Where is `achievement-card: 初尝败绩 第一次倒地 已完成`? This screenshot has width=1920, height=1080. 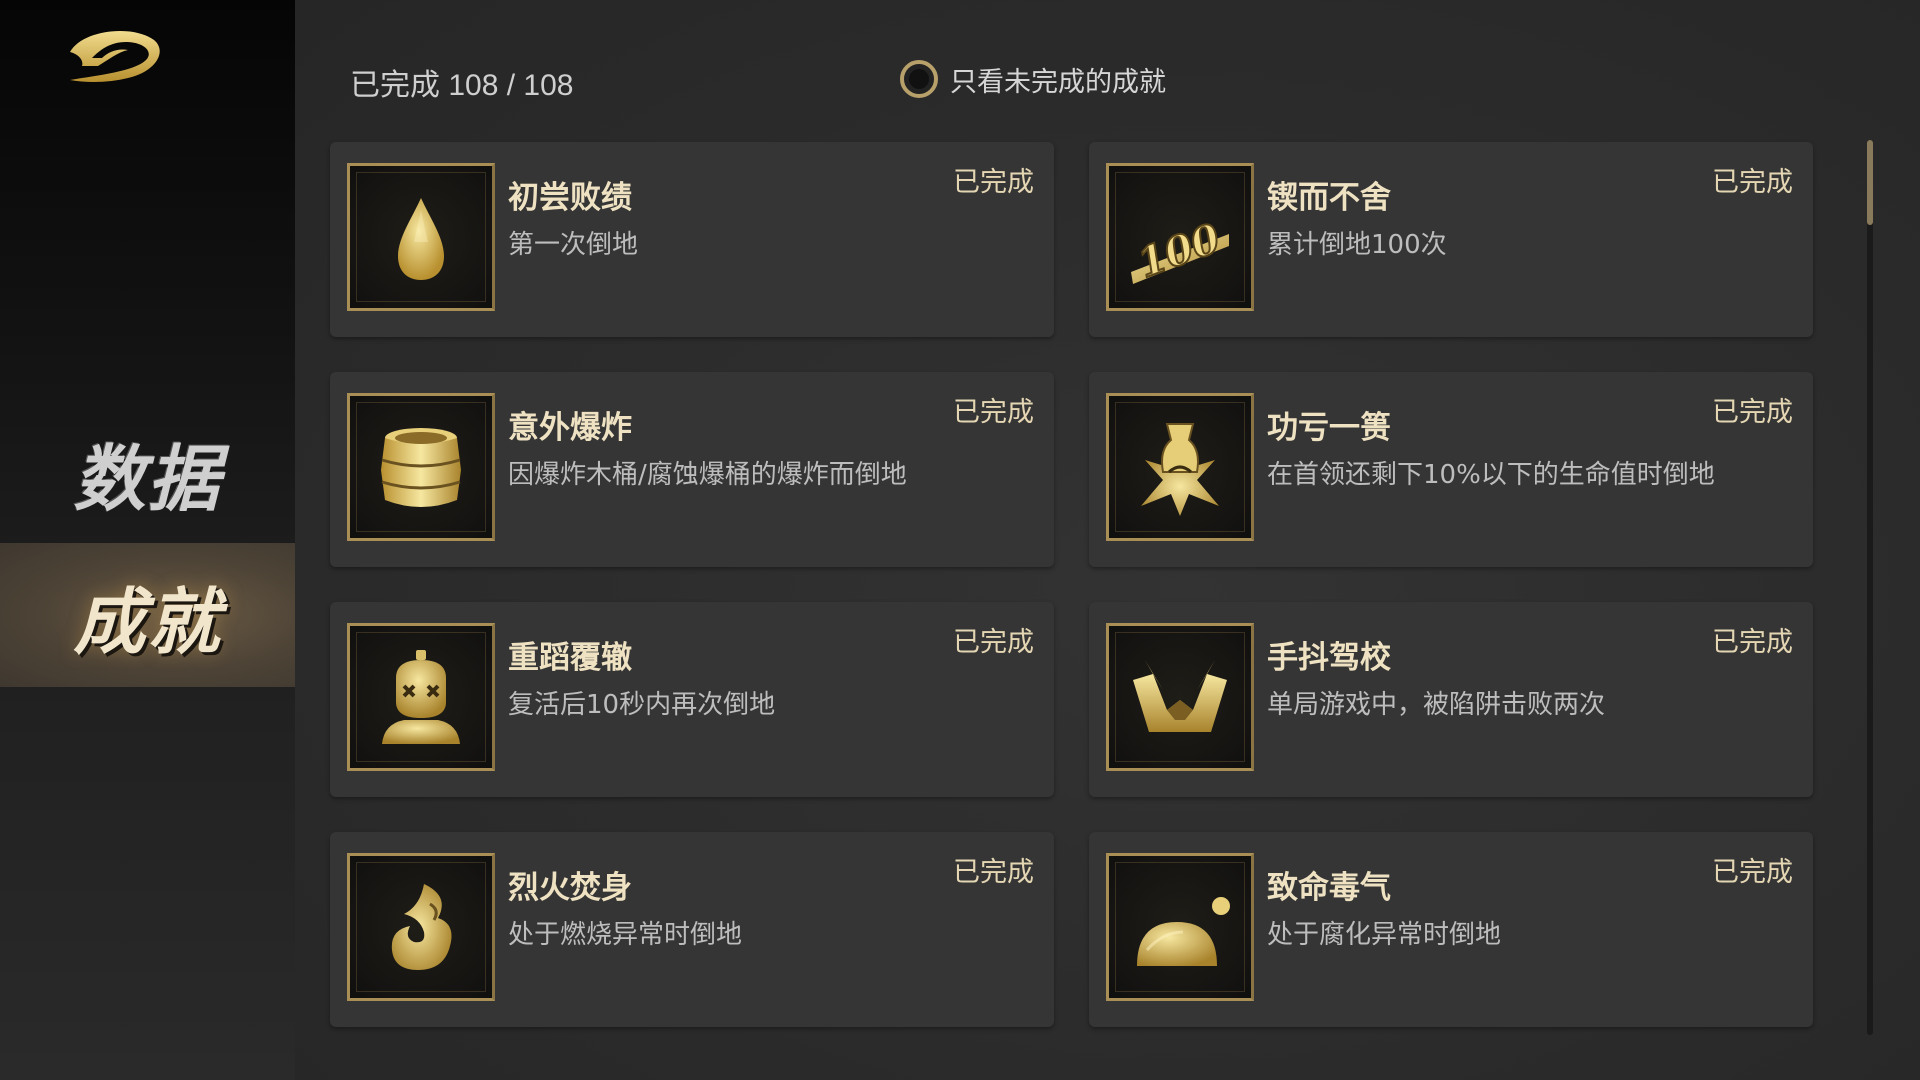 achievement-card: 初尝败绩 第一次倒地 已完成 is located at coordinates (692, 239).